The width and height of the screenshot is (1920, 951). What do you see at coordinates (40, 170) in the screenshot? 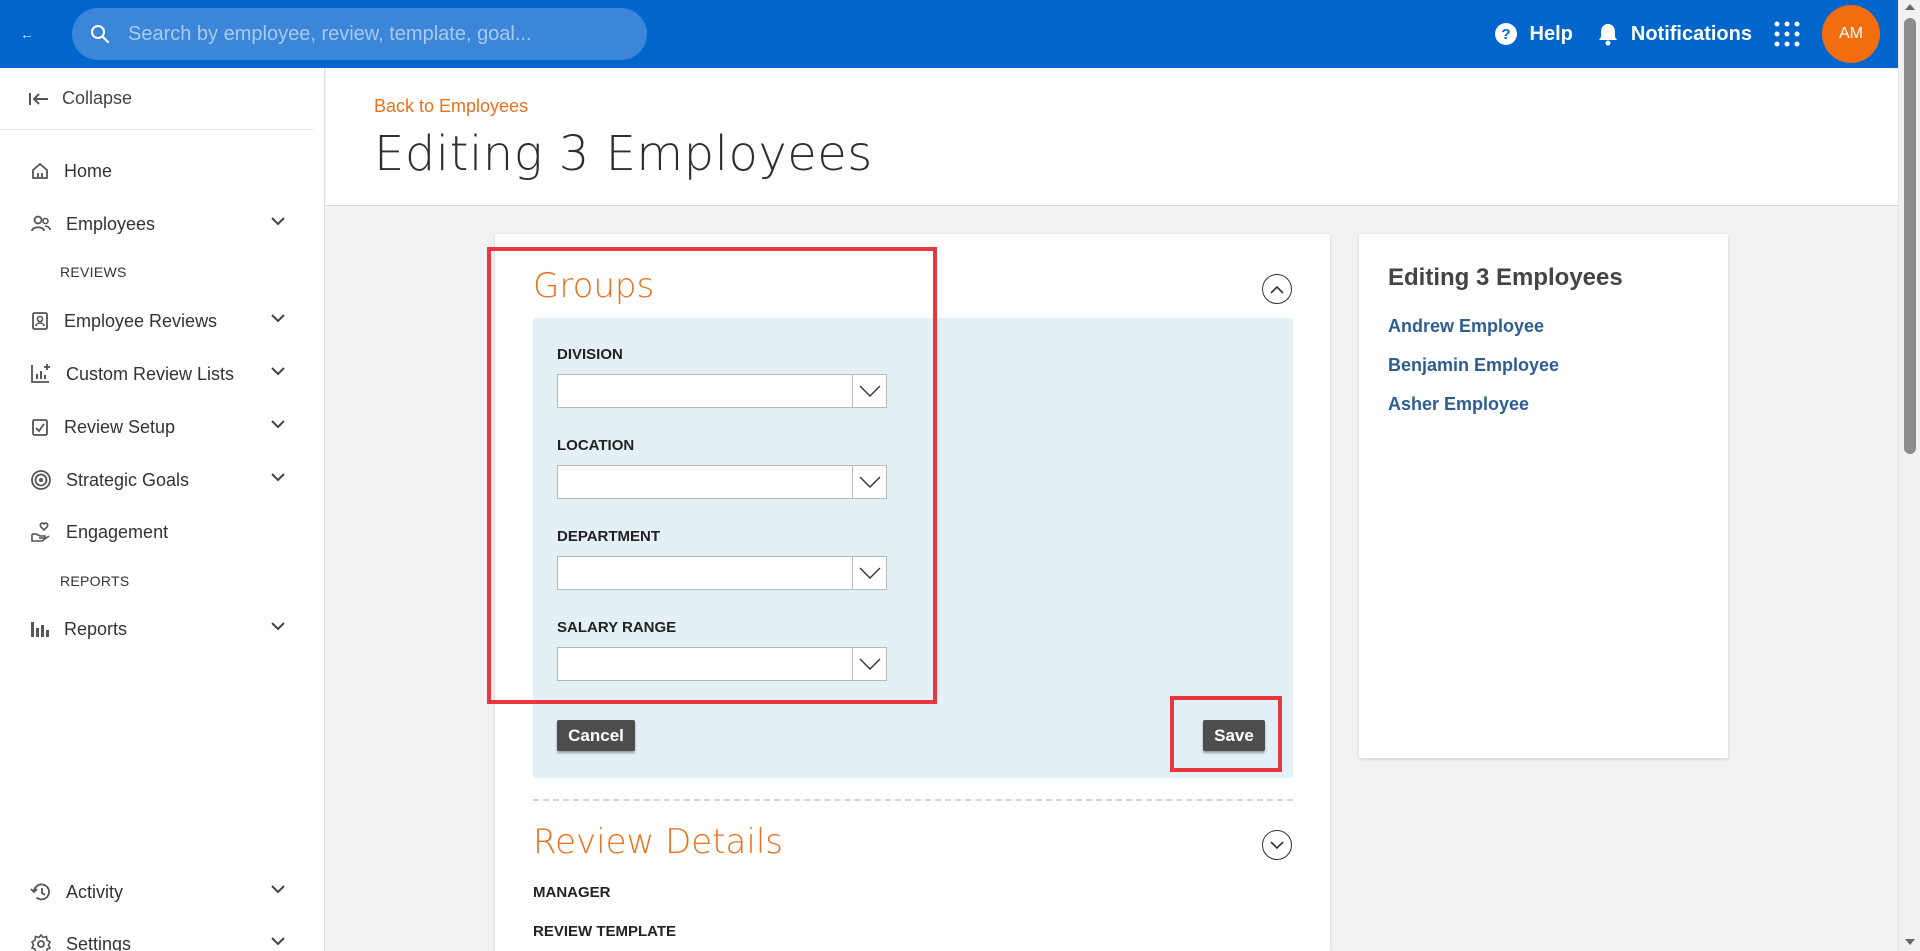
I see `home-icon` at bounding box center [40, 170].